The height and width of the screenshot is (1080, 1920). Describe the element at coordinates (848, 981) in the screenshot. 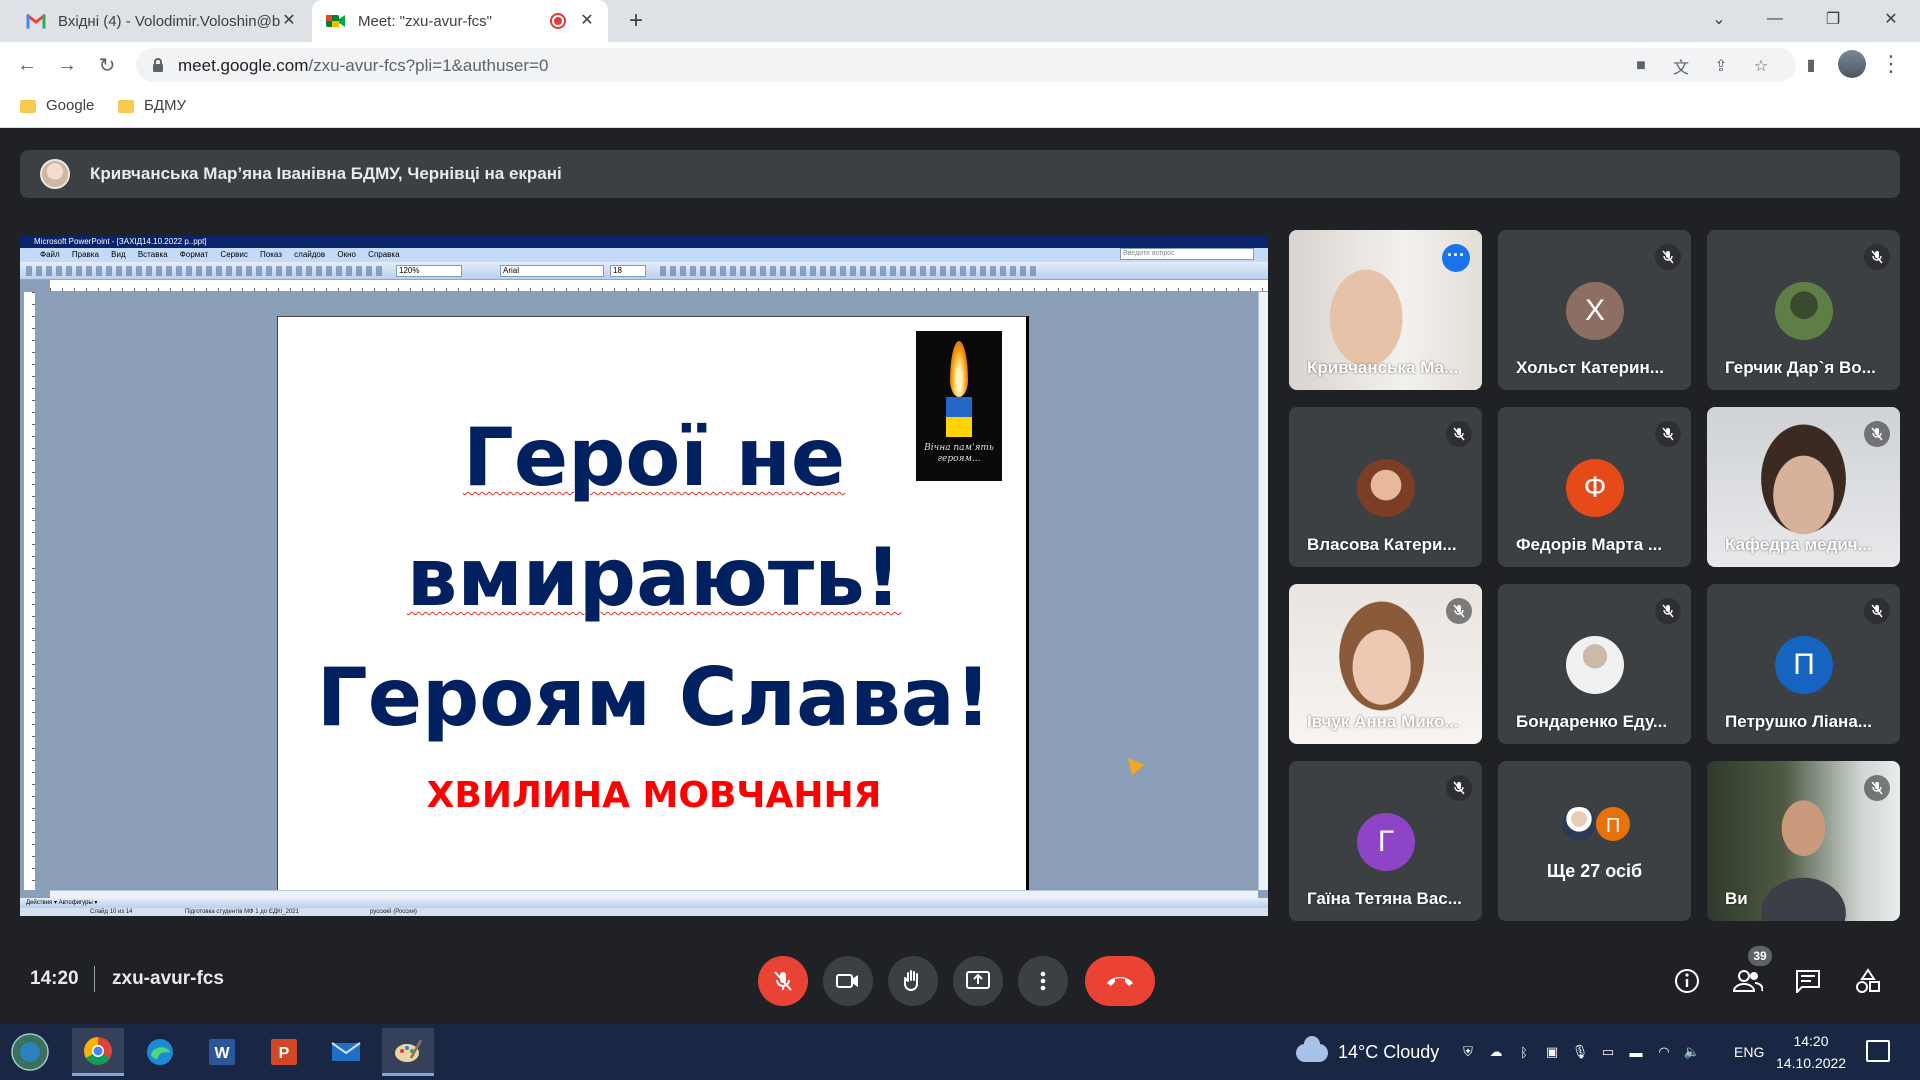

I see `camera-toggle-button` at that location.